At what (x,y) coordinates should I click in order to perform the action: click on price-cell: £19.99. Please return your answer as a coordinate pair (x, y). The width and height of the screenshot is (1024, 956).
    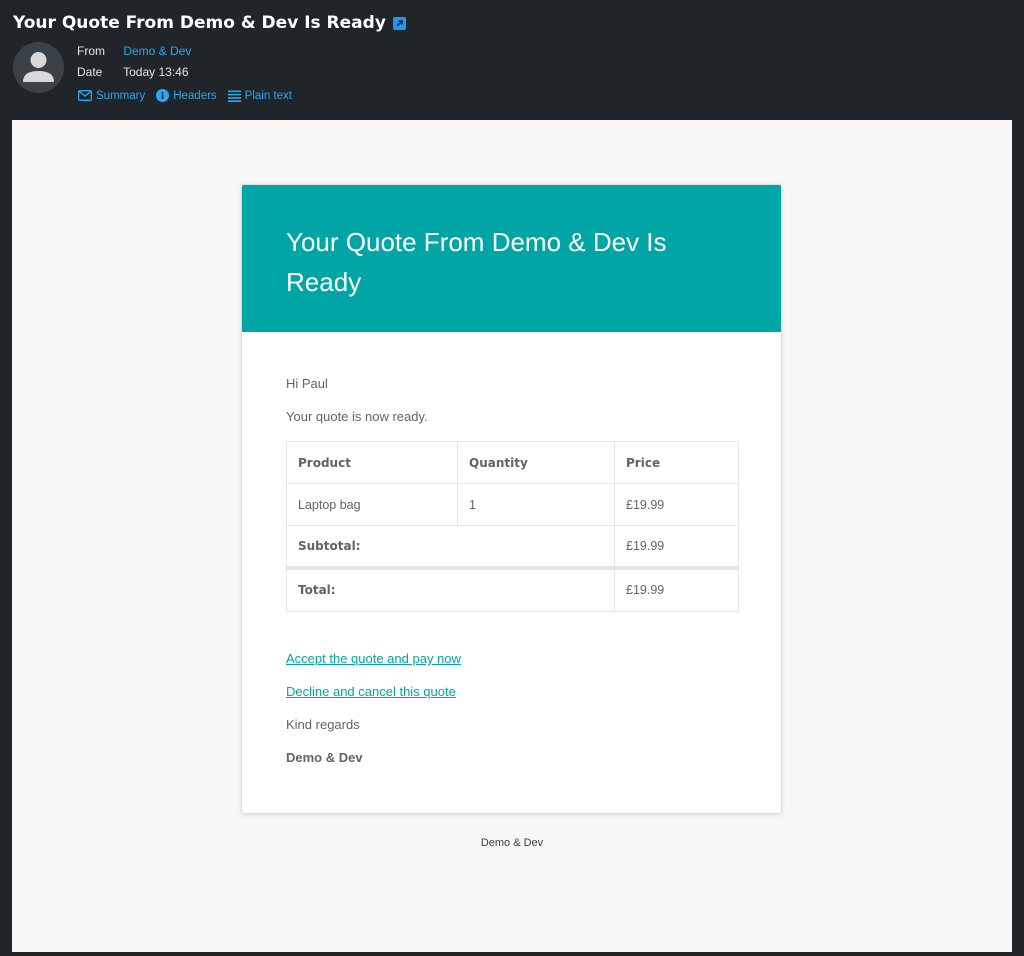
    Looking at the image, I should click on (676, 504).